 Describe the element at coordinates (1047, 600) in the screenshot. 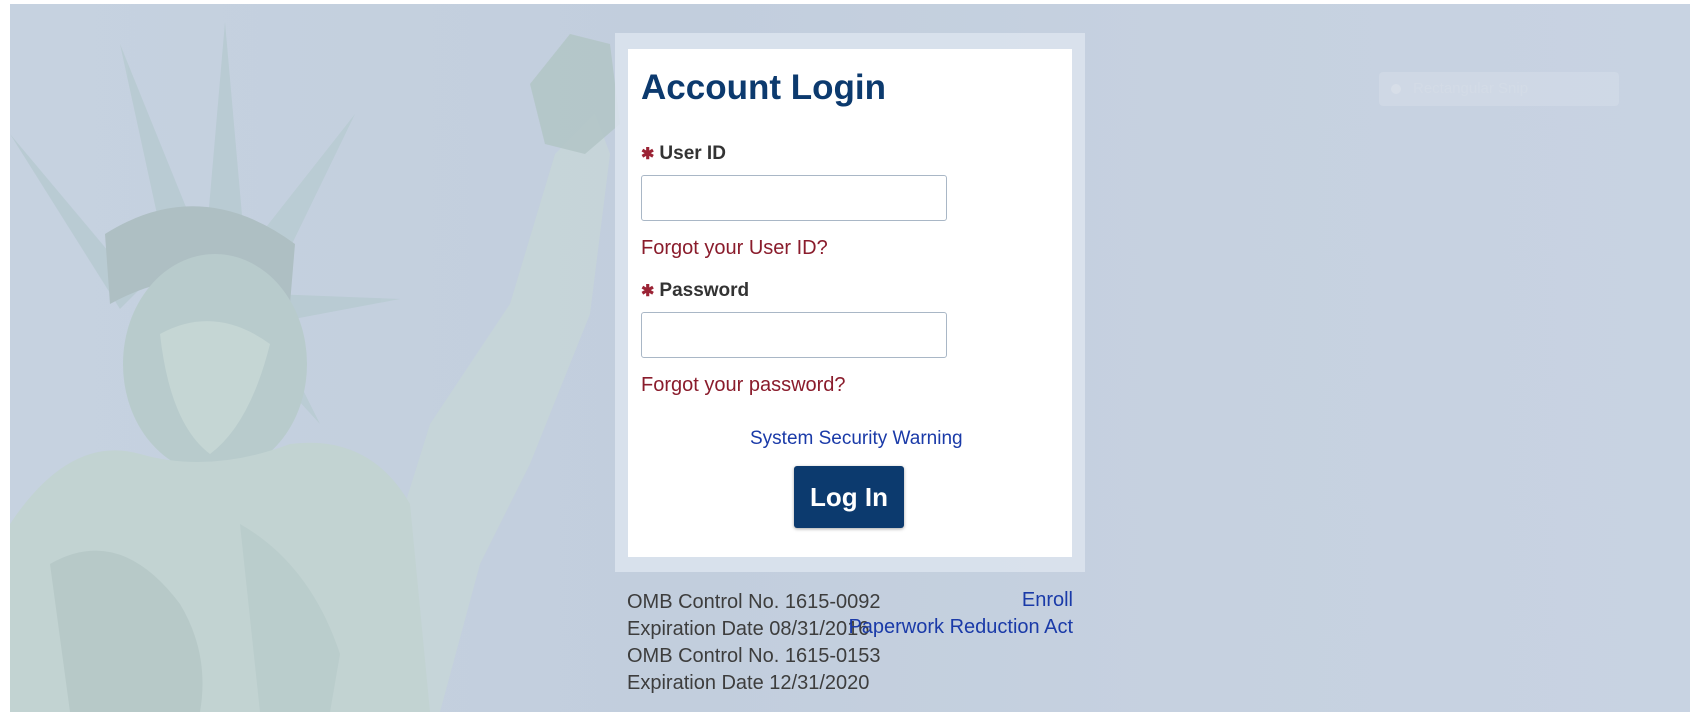

I see `enroll-link: Enroll` at that location.